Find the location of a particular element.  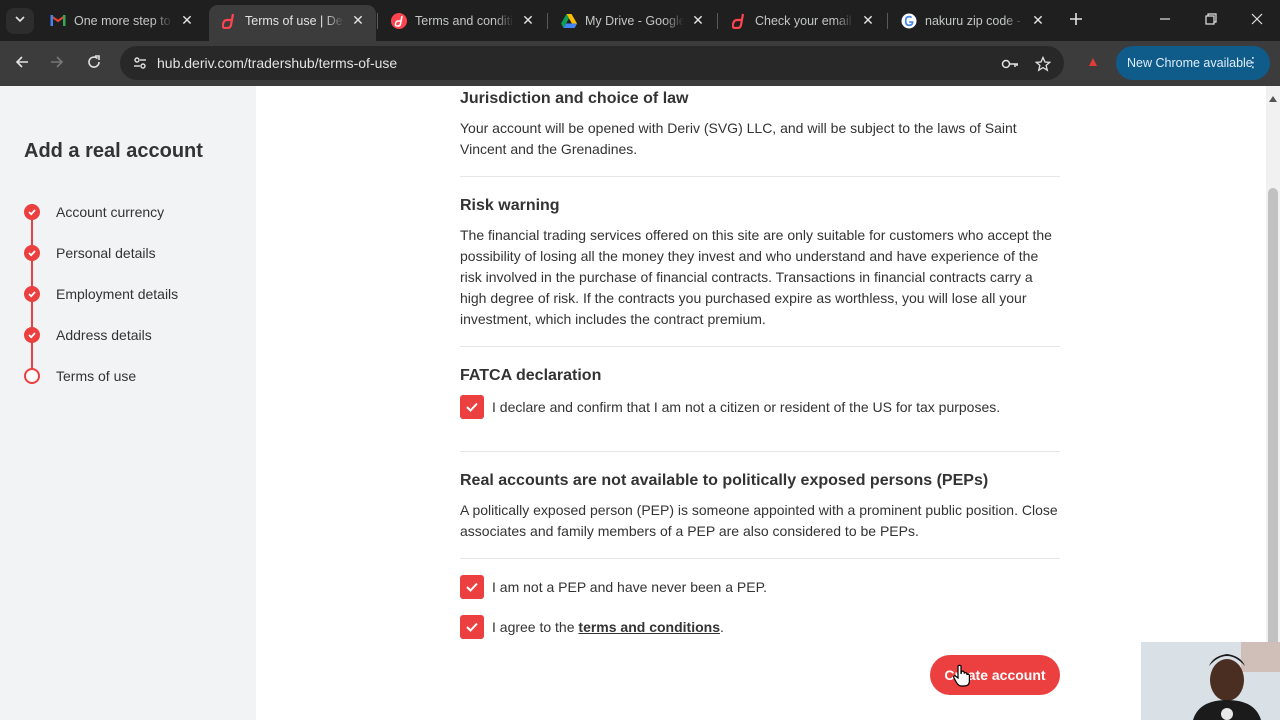

scroll-thumb is located at coordinates (1273, 418).